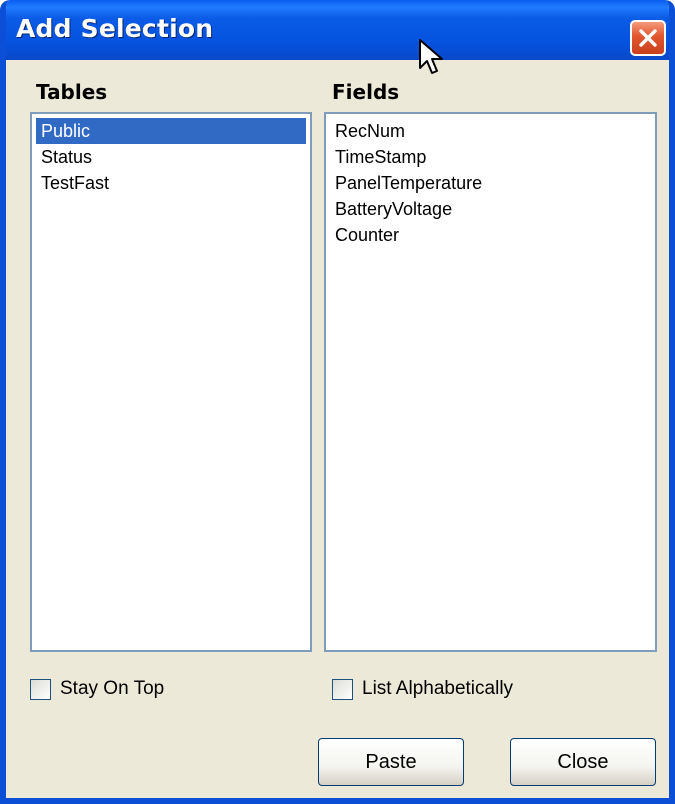 The width and height of the screenshot is (675, 804). Describe the element at coordinates (490, 131) in the screenshot. I see `list-item: RecNum` at that location.